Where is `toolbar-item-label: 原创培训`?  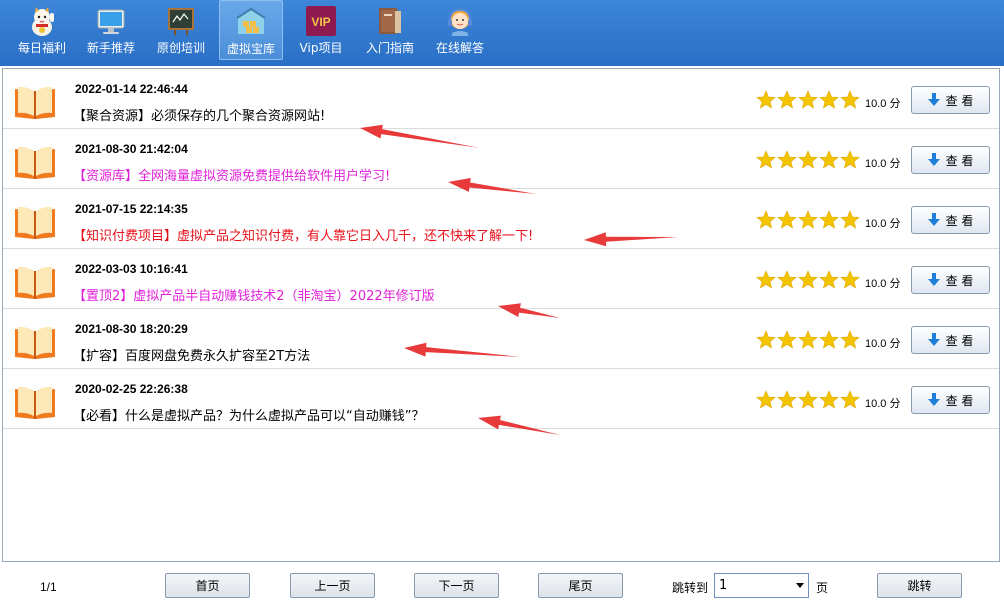
toolbar-item-label: 原创培训 is located at coordinates (180, 48).